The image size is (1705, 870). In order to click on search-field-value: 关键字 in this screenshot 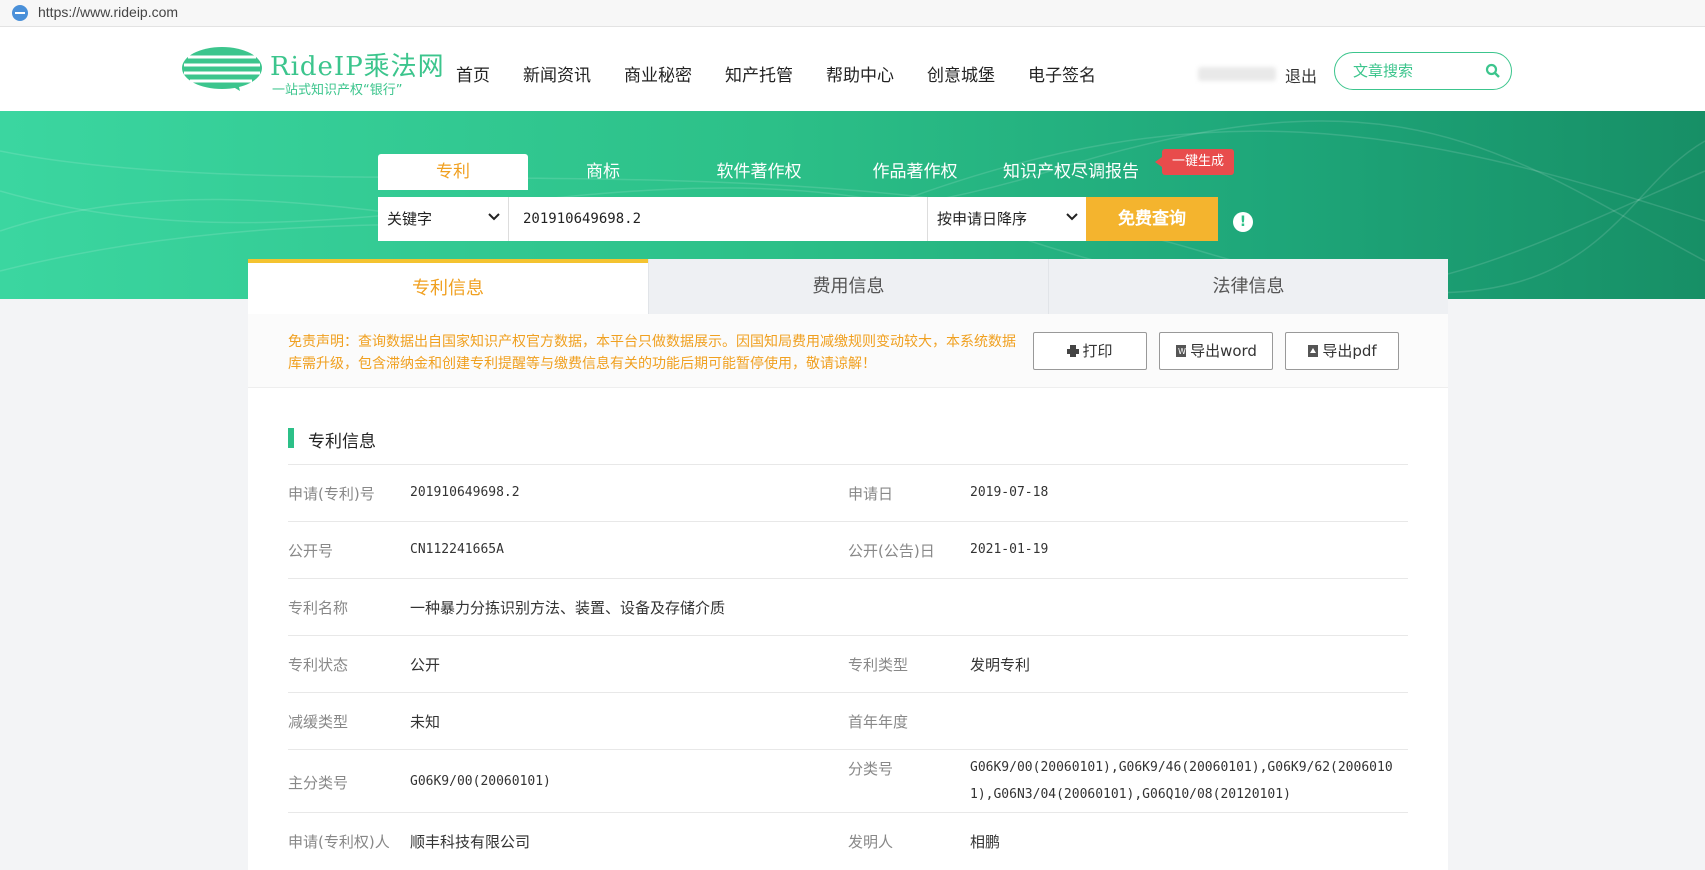, I will do `click(410, 219)`.